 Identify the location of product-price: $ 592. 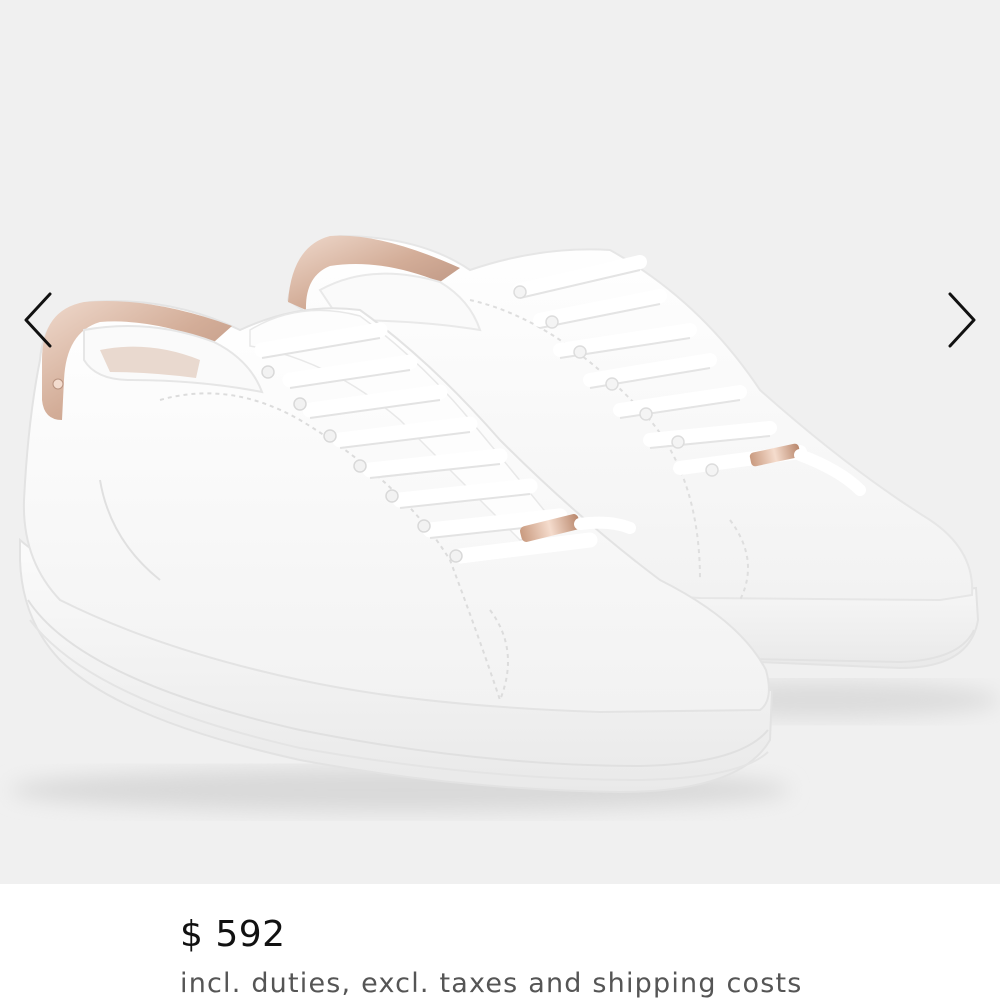
(233, 934).